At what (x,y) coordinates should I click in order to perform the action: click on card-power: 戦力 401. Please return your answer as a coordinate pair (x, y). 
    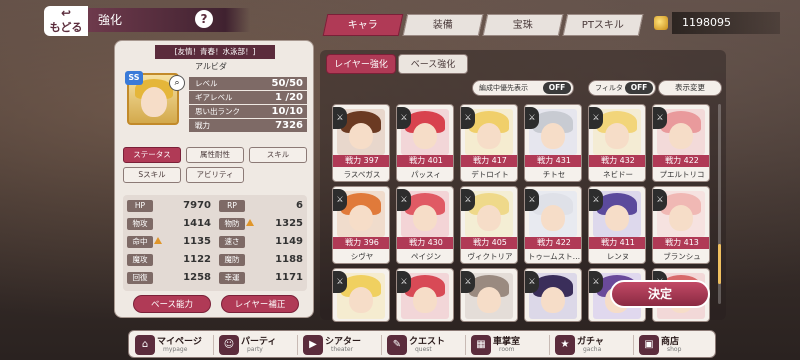
    Looking at the image, I should click on (425, 161).